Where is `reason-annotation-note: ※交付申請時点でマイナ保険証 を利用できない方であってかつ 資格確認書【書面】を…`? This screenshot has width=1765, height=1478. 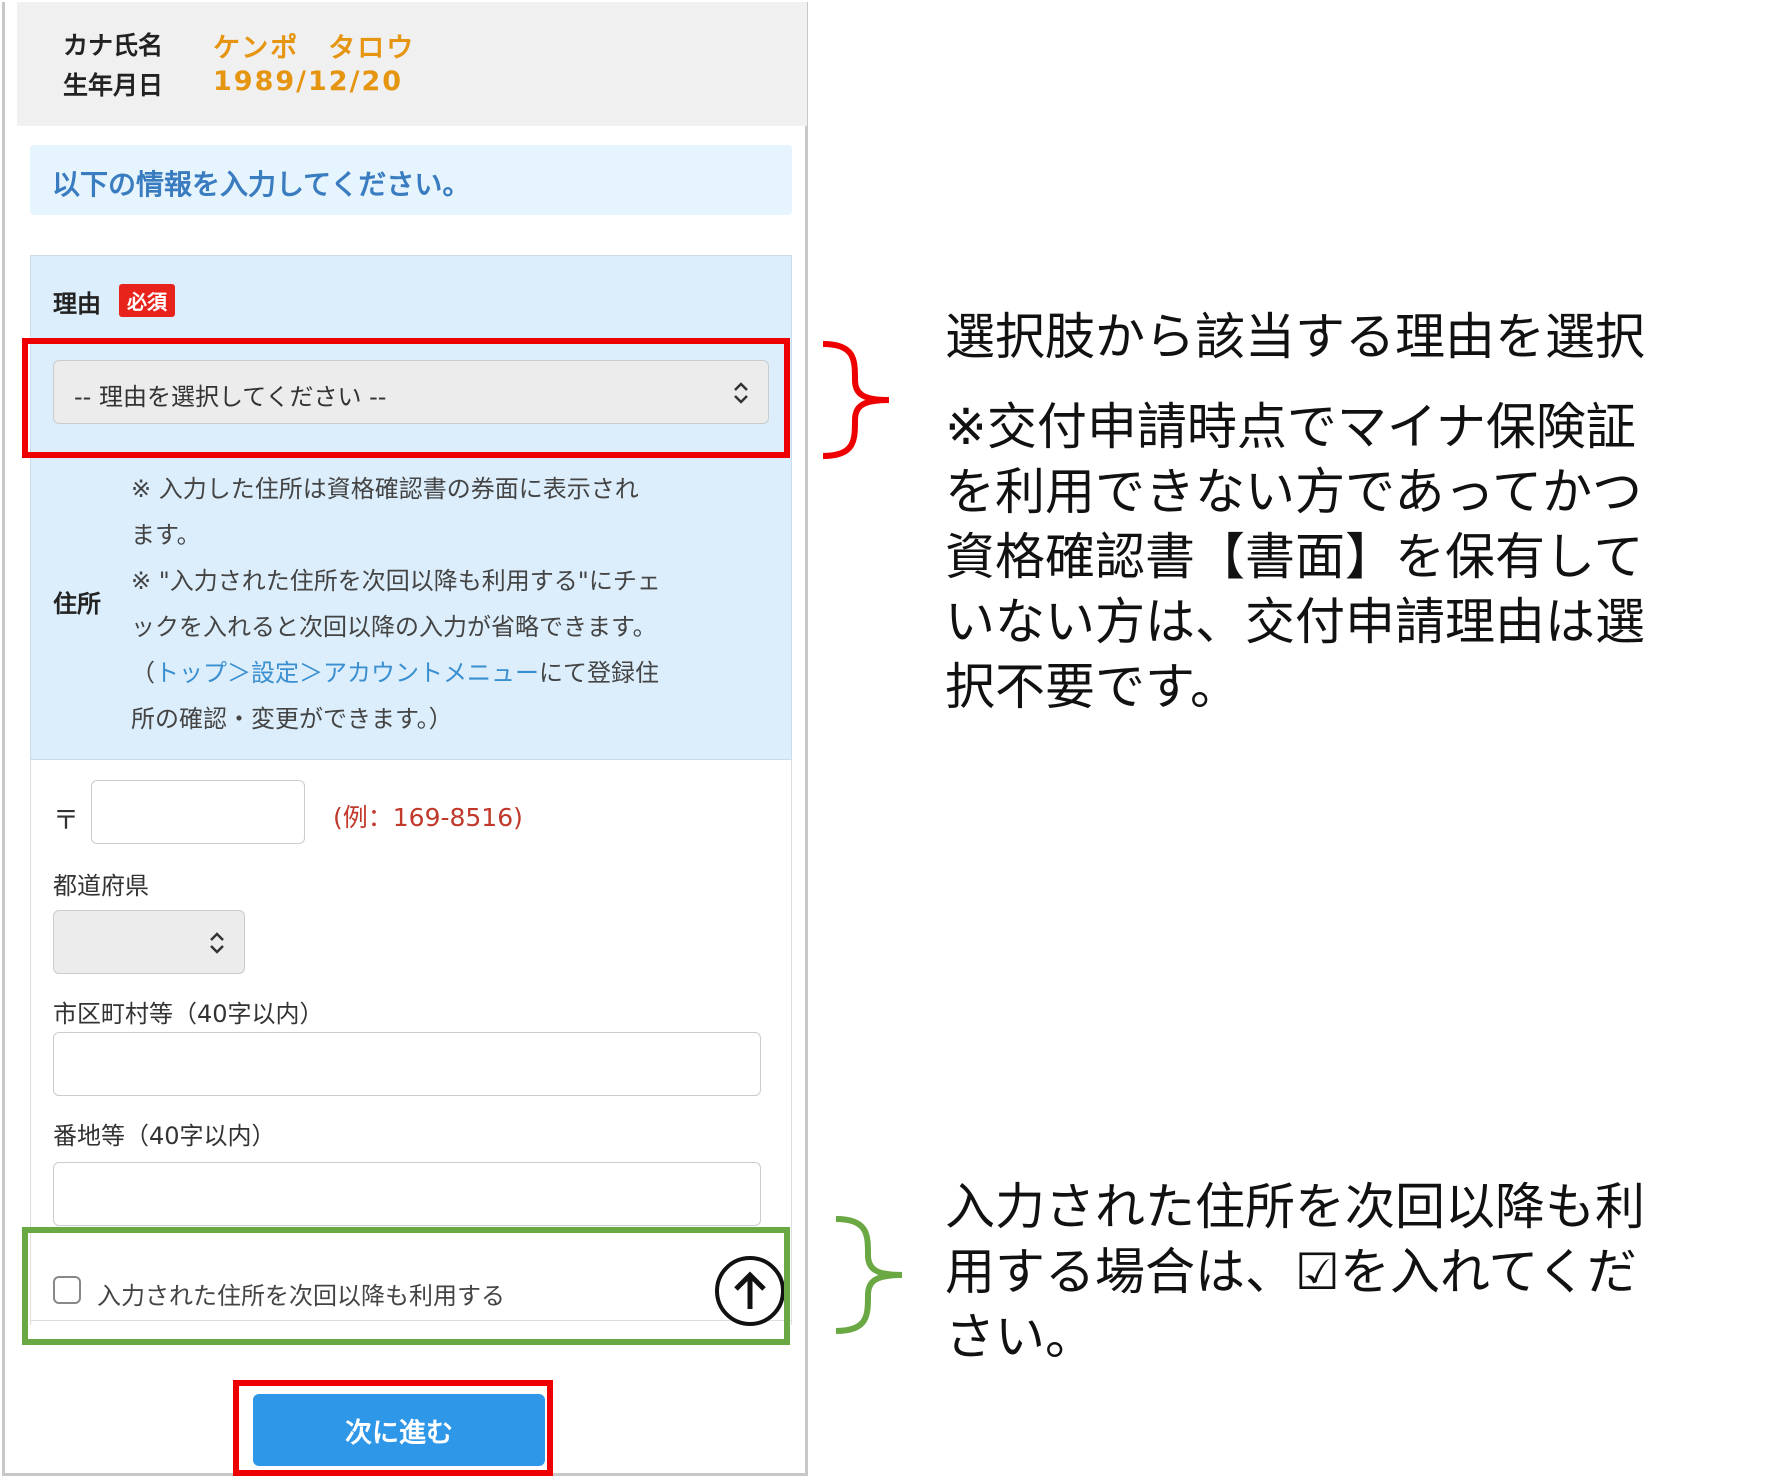 reason-annotation-note: ※交付申請時点でマイナ保険証 を利用できない方であってかつ 資格確認書【書面】を… is located at coordinates (1295, 557).